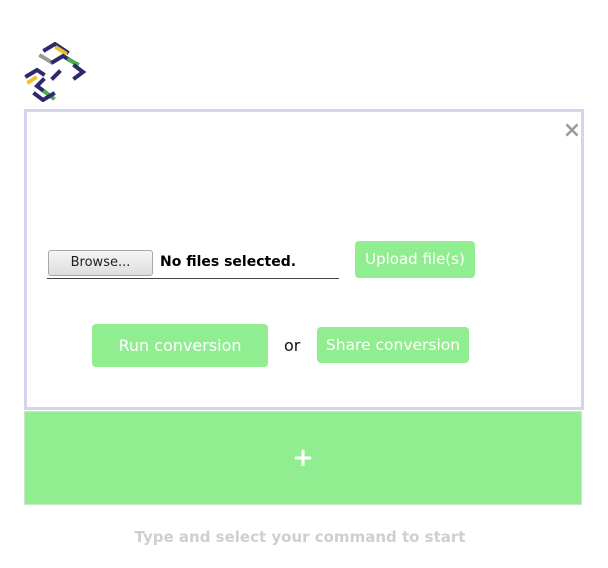 This screenshot has width=608, height=568. Describe the element at coordinates (393, 345) in the screenshot. I see `share-conversion-button: Share conversion` at that location.